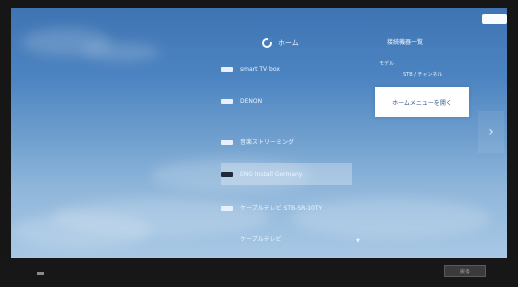 Image resolution: width=518 pixels, height=287 pixels. Describe the element at coordinates (281, 208) in the screenshot. I see `menu-item-label: ケーブルテレビ STB-SR-10TY` at that location.